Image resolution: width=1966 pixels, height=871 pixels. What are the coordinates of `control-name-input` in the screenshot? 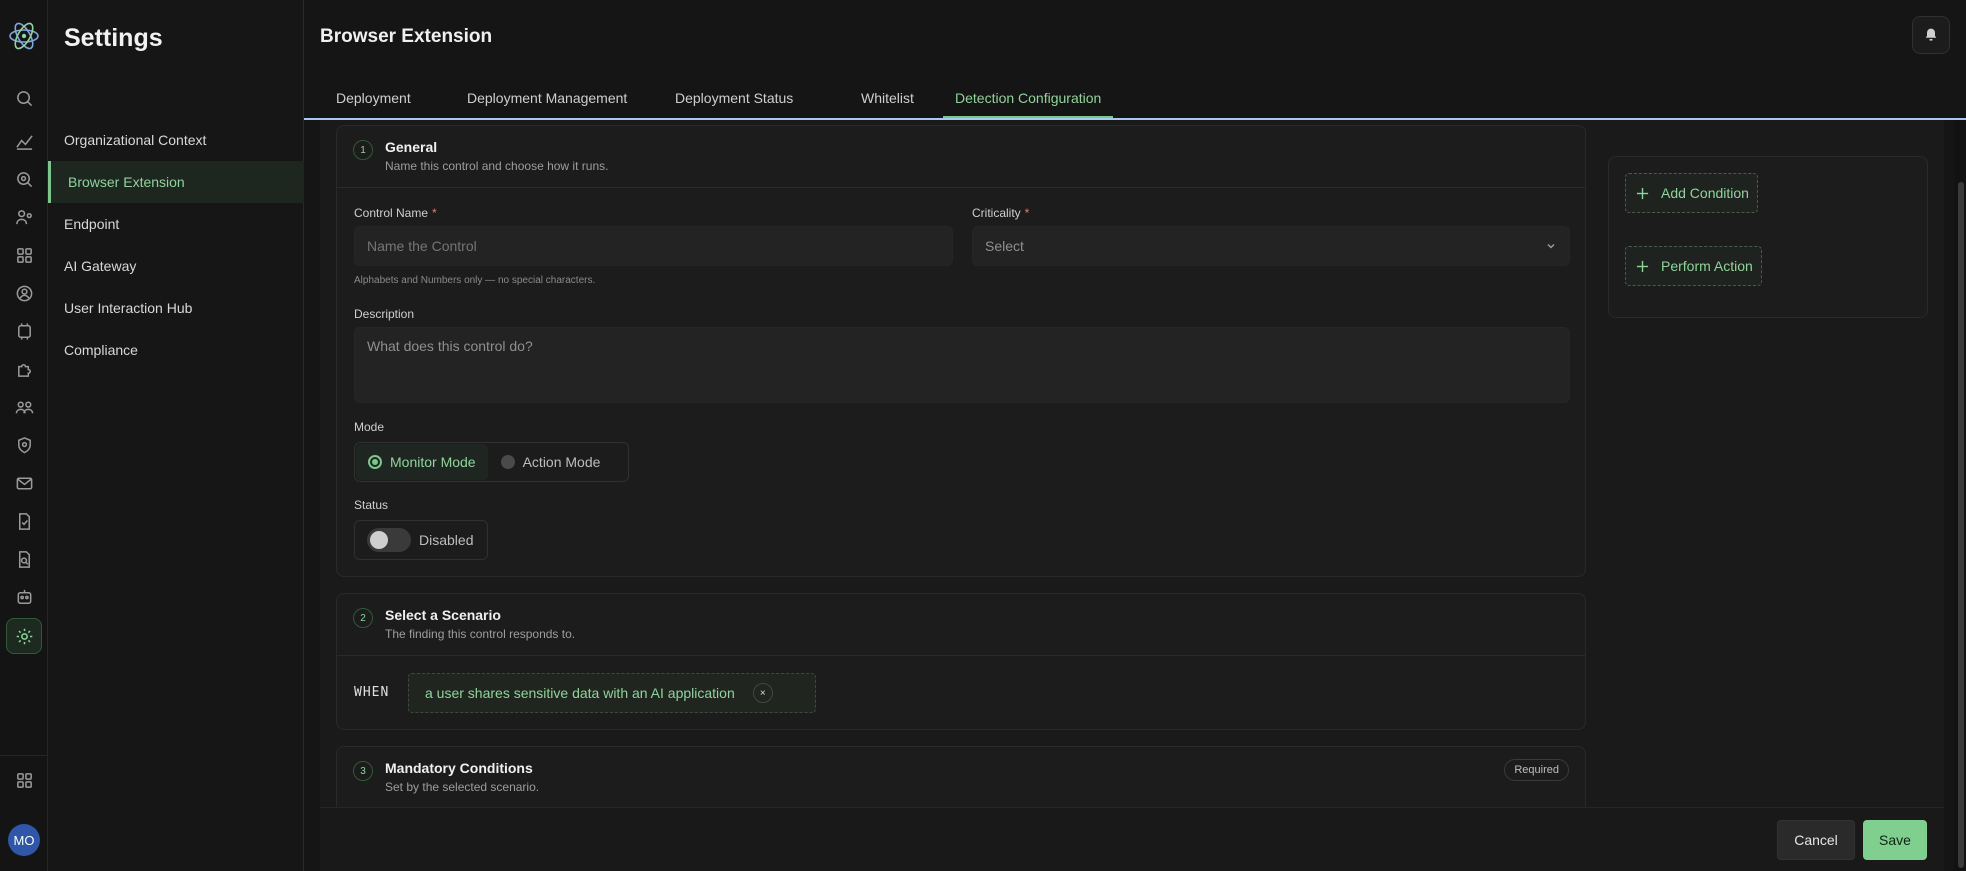 It's located at (653, 246).